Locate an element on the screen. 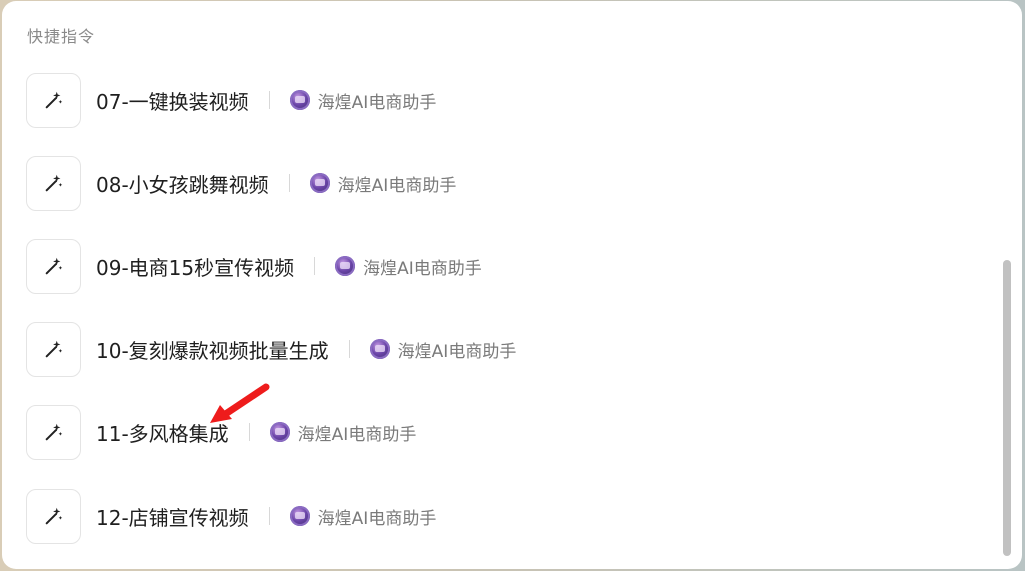 The image size is (1025, 571). item-title: 09-电商15秒宣传视频 is located at coordinates (195, 267).